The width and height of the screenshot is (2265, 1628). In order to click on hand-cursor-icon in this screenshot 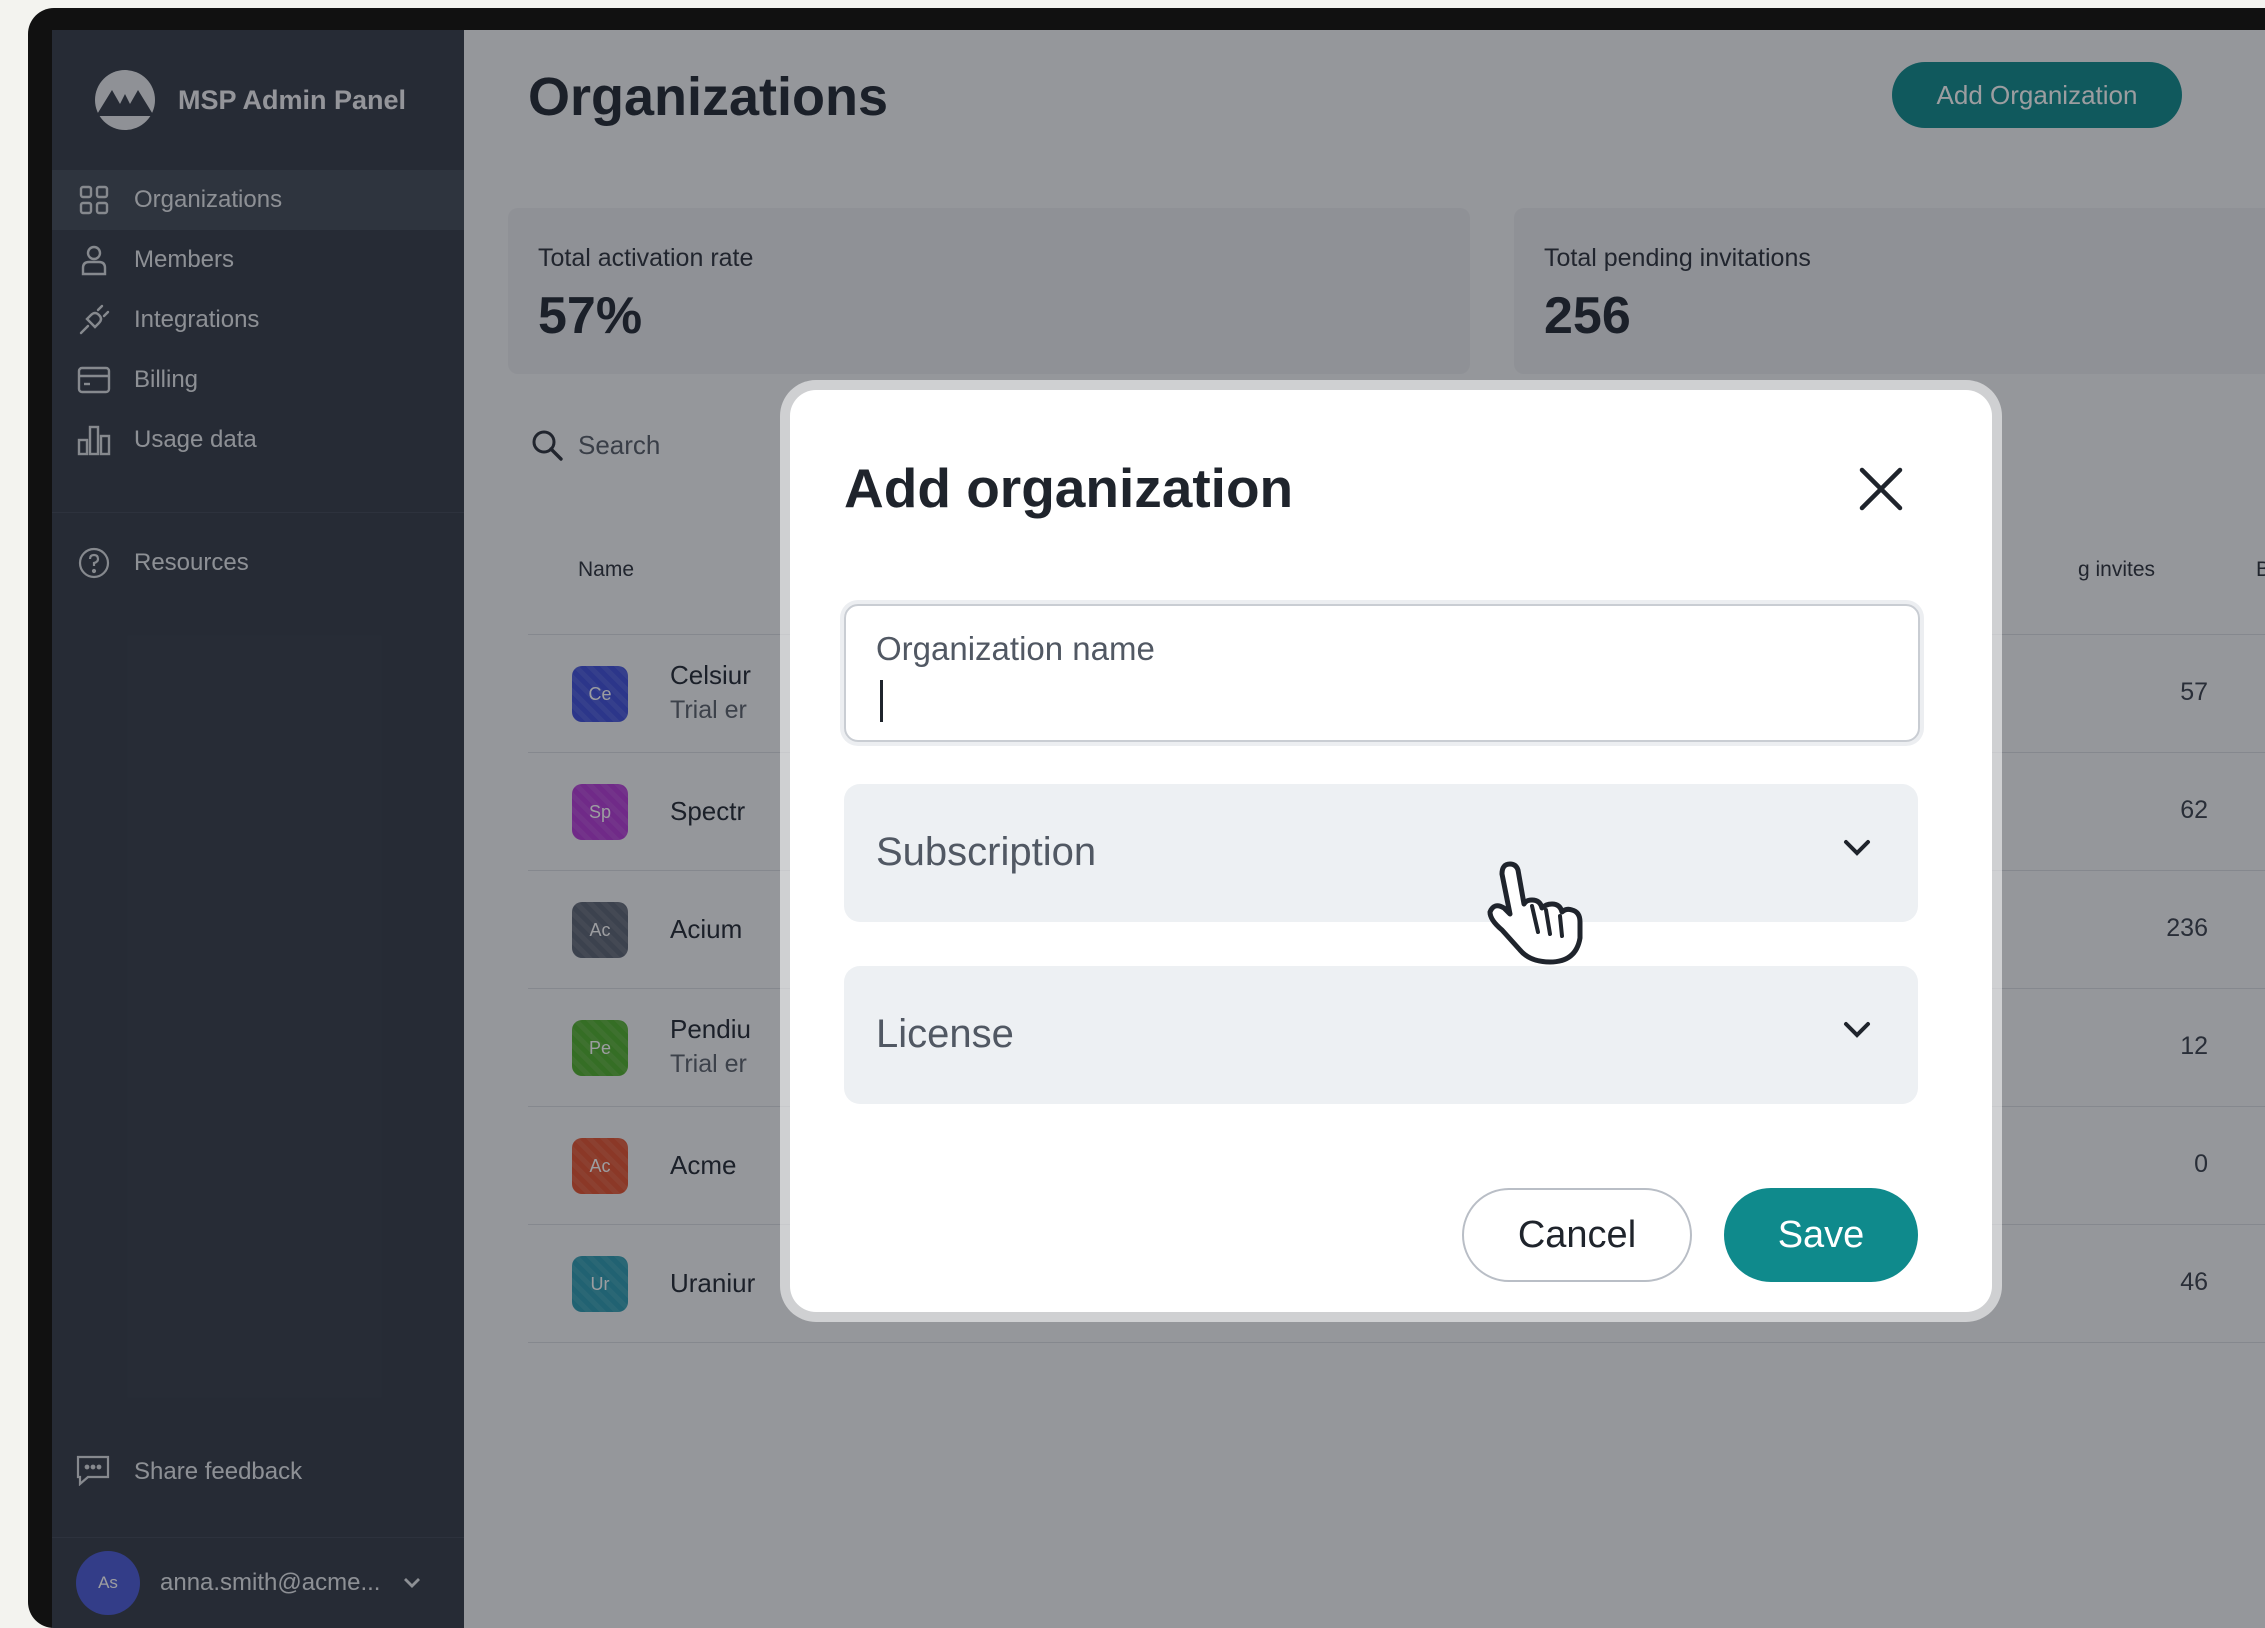, I will do `click(1535, 913)`.